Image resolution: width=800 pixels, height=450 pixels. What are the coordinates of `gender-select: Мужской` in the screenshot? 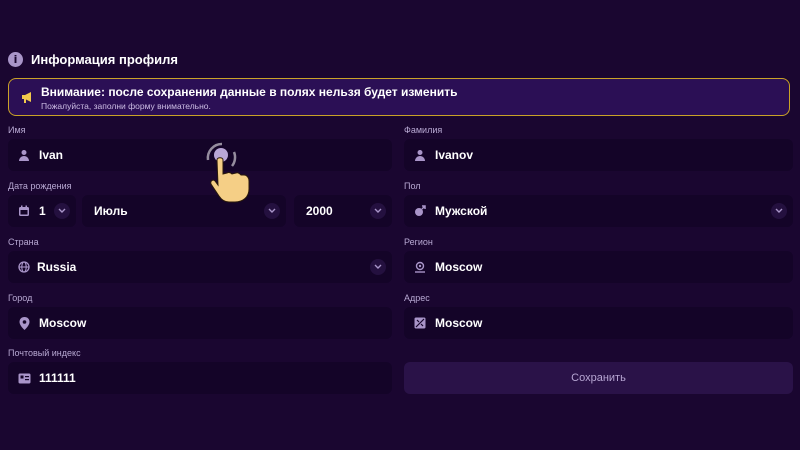 It's located at (598, 211).